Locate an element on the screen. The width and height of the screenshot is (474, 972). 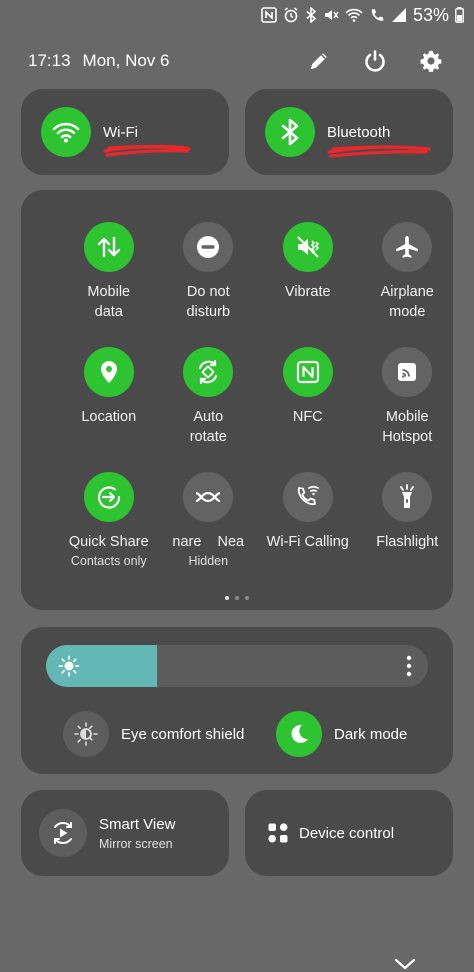
vibrate-icon is located at coordinates (308, 247).